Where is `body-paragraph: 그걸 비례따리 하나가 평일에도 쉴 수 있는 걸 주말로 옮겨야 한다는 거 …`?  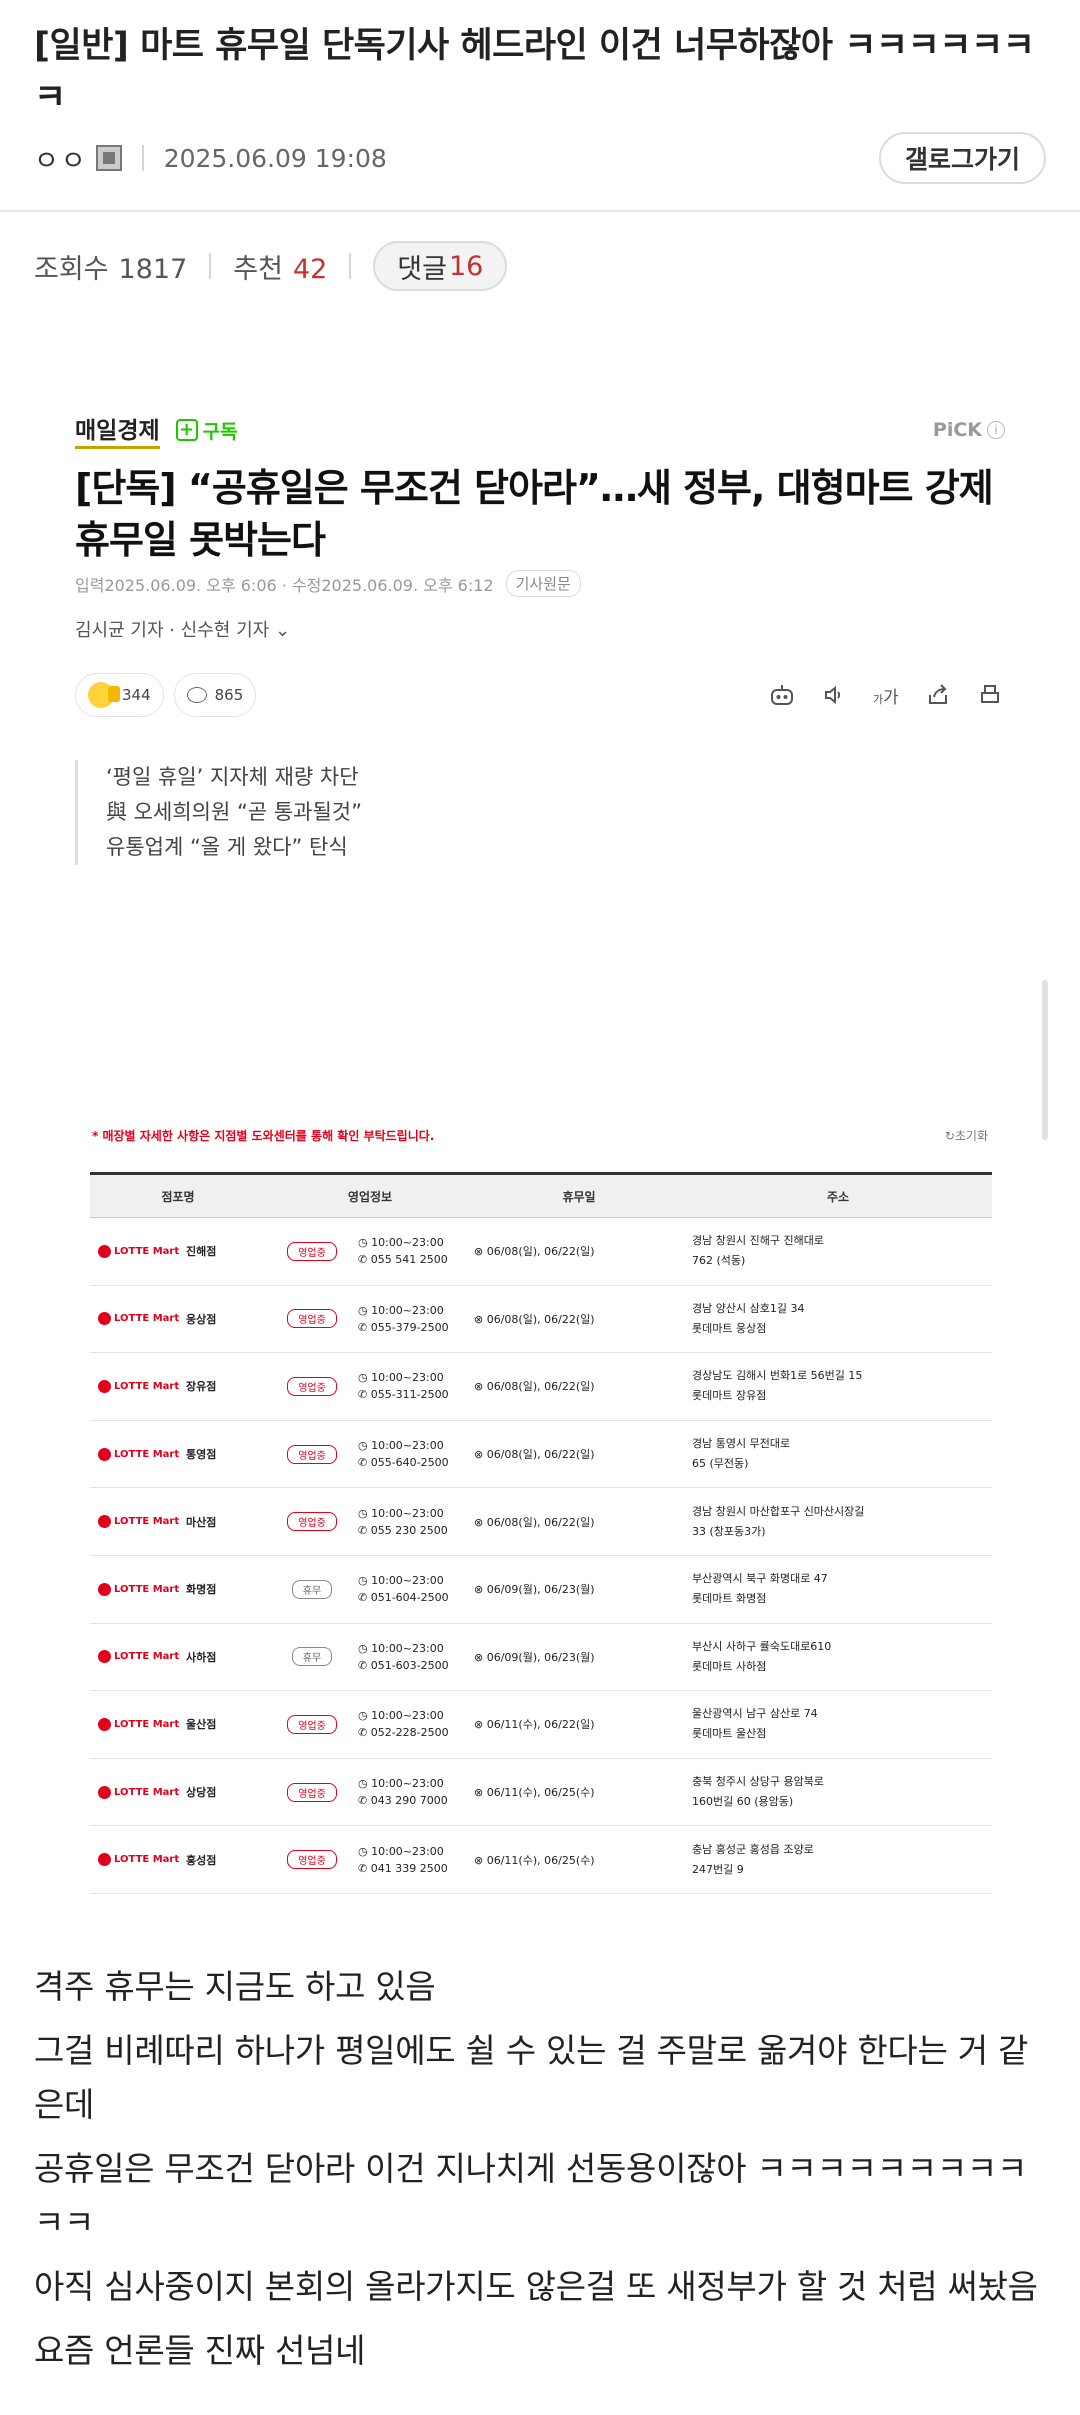 body-paragraph: 그걸 비례따리 하나가 평일에도 쉴 수 있는 걸 주말로 옮겨야 한다는 거 … is located at coordinates (531, 2077).